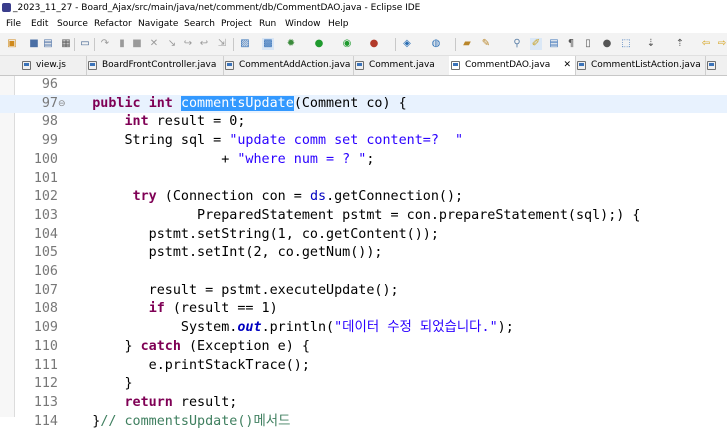 This screenshot has height=431, width=727. Describe the element at coordinates (607, 44) in the screenshot. I see `breadcrumb-icon: ●` at that location.